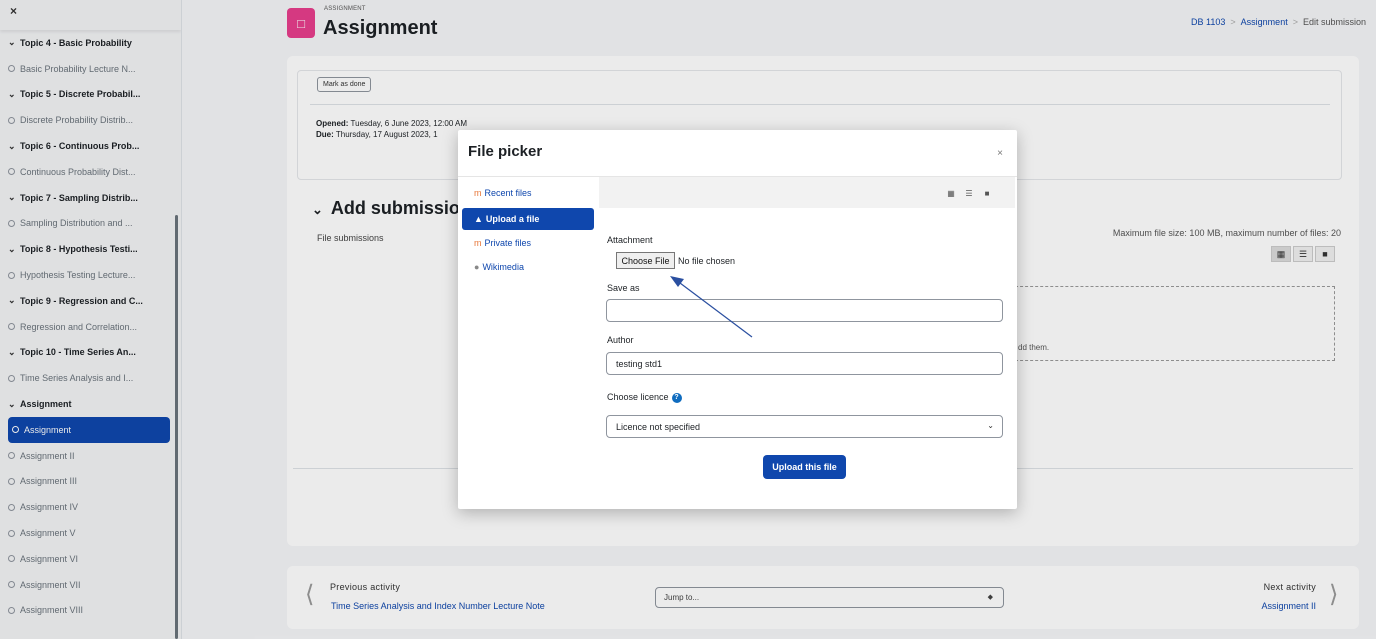 This screenshot has height=639, width=1376. What do you see at coordinates (620, 340) in the screenshot?
I see `author-label: Author` at bounding box center [620, 340].